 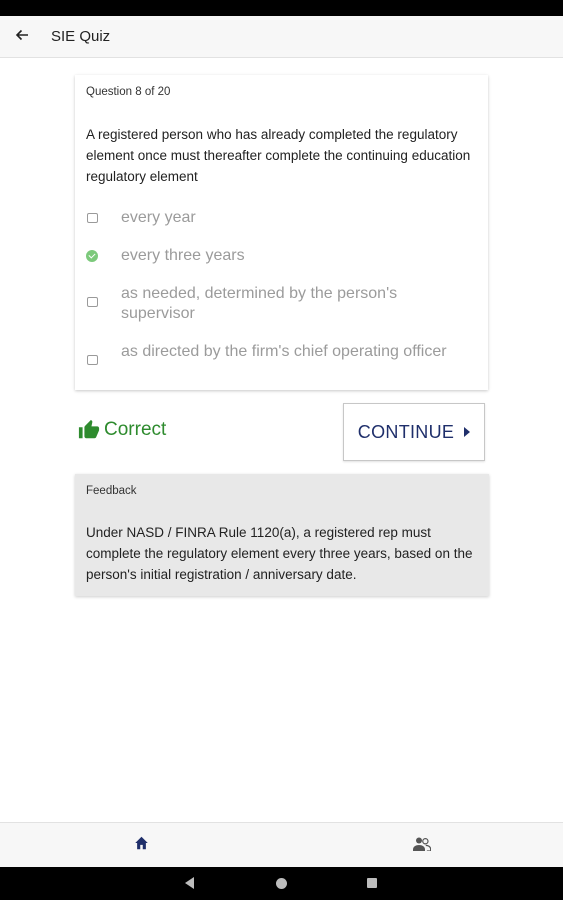 What do you see at coordinates (89, 430) in the screenshot?
I see `thumbs-up-icon` at bounding box center [89, 430].